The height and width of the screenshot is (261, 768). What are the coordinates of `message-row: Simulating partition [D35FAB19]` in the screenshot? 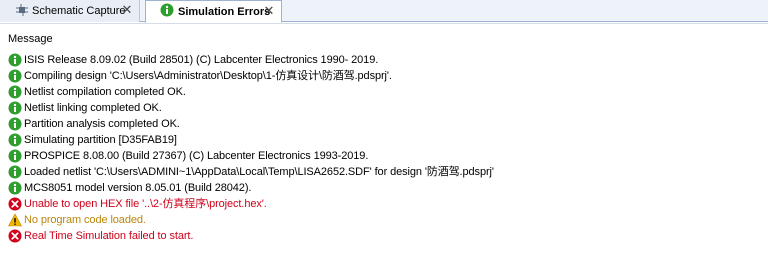 It's located at (383, 140).